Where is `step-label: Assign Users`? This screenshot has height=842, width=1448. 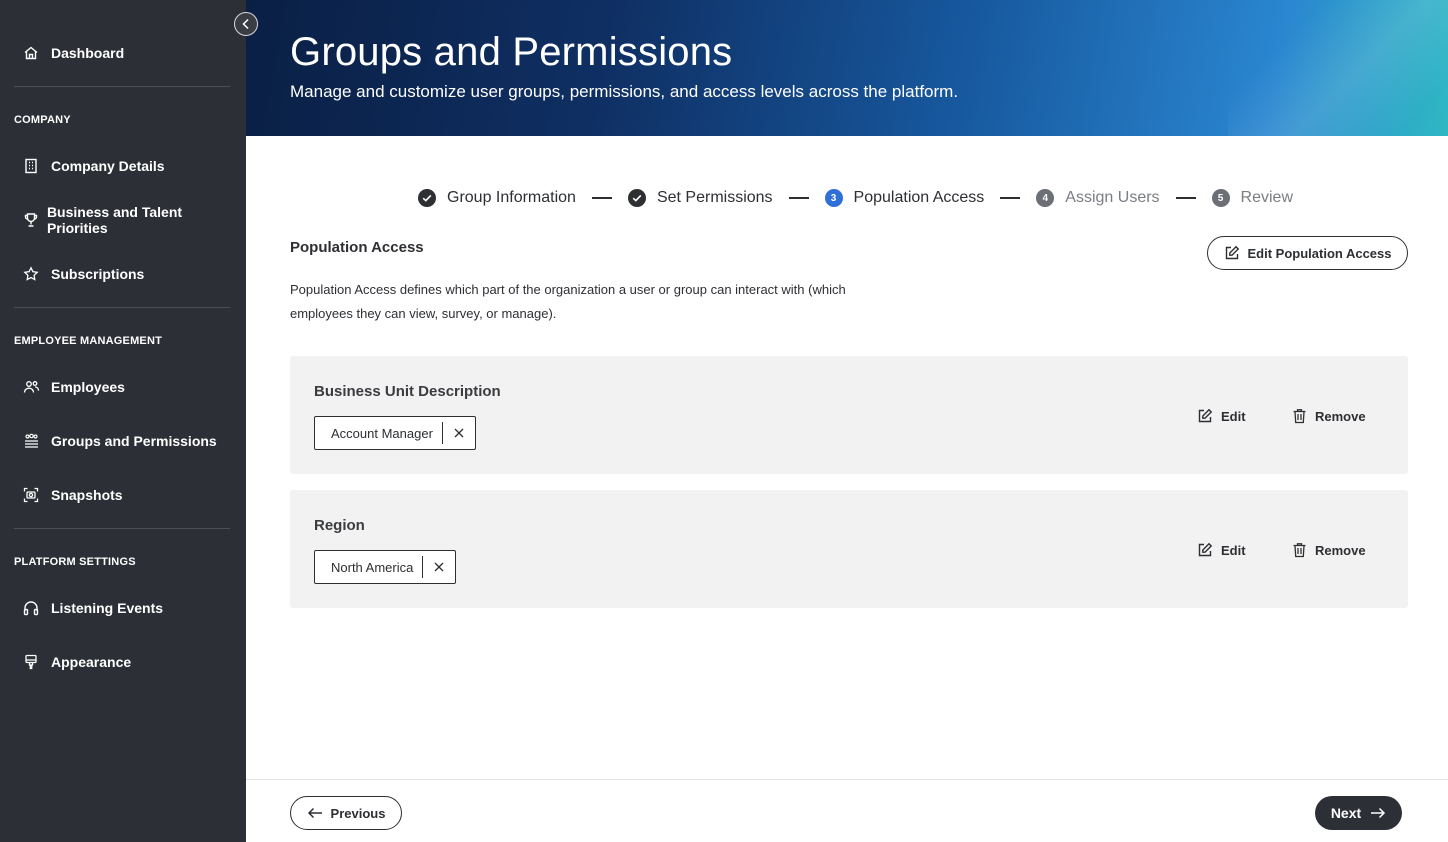
step-label: Assign Users is located at coordinates (1112, 197).